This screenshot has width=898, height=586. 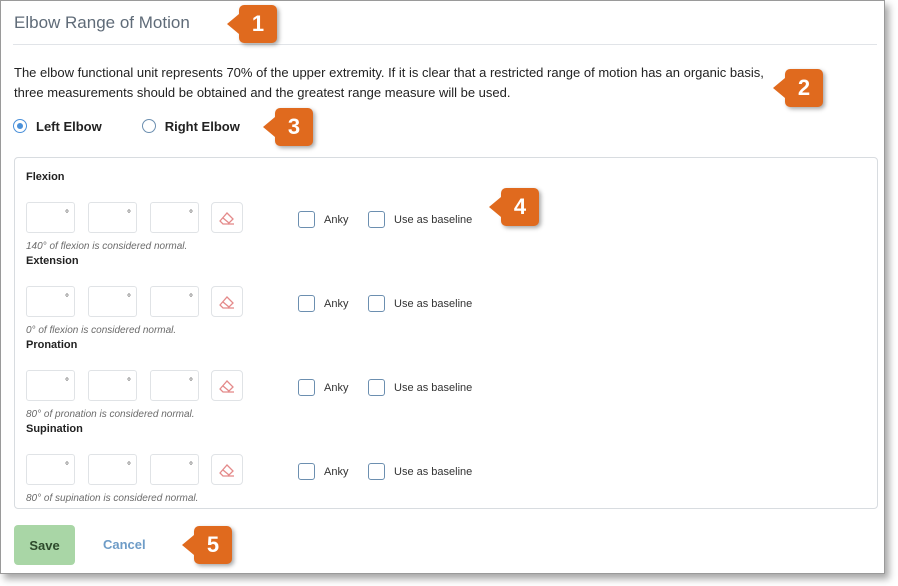 What do you see at coordinates (445, 44) in the screenshot?
I see `title-divider` at bounding box center [445, 44].